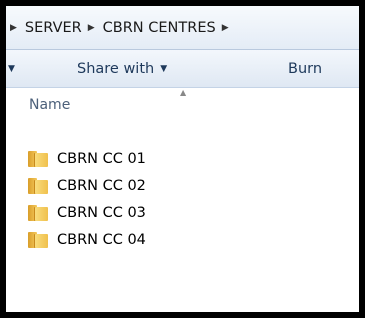 The height and width of the screenshot is (318, 365). I want to click on organize-dropdown: ▼, so click(11, 68).